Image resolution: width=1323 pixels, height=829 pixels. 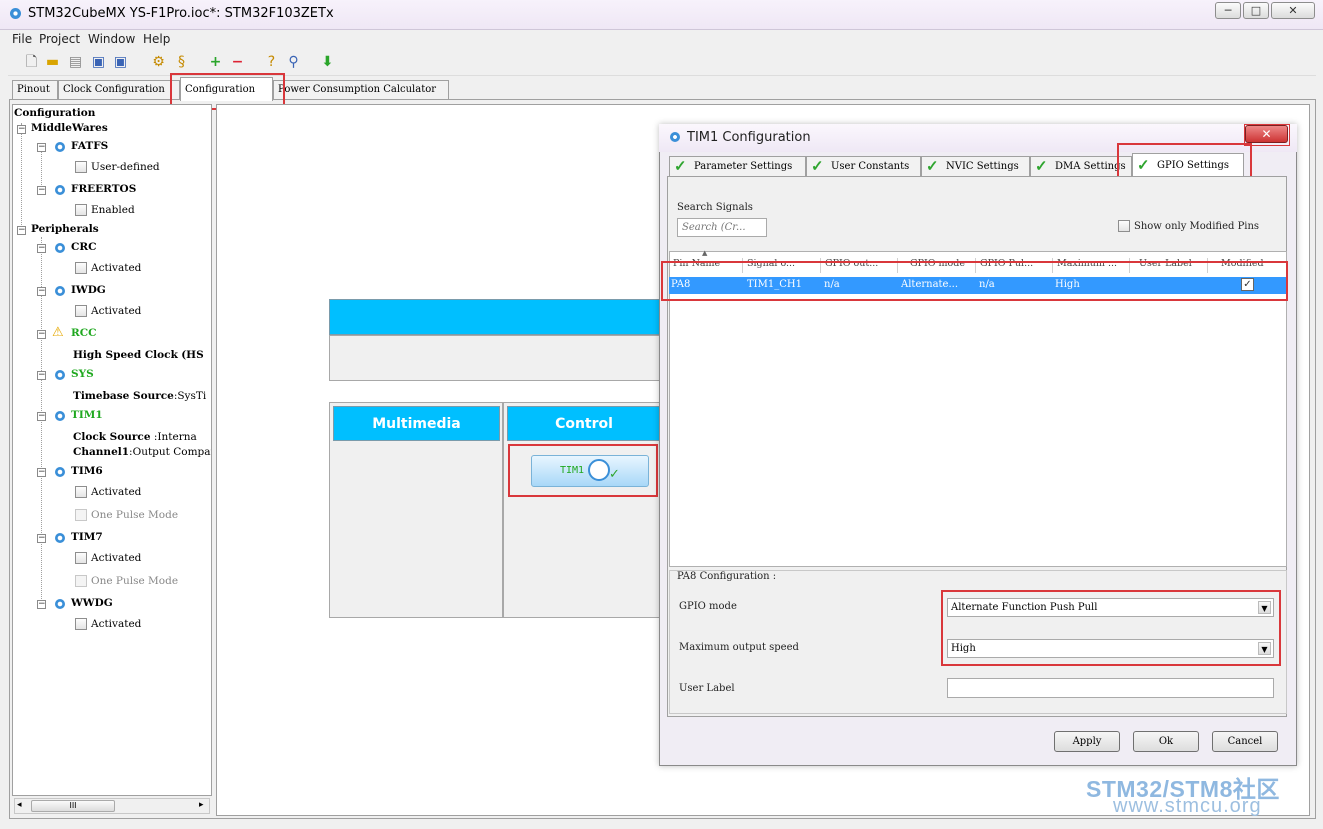 What do you see at coordinates (73, 806) in the screenshot?
I see `scroll-thumb: III` at bounding box center [73, 806].